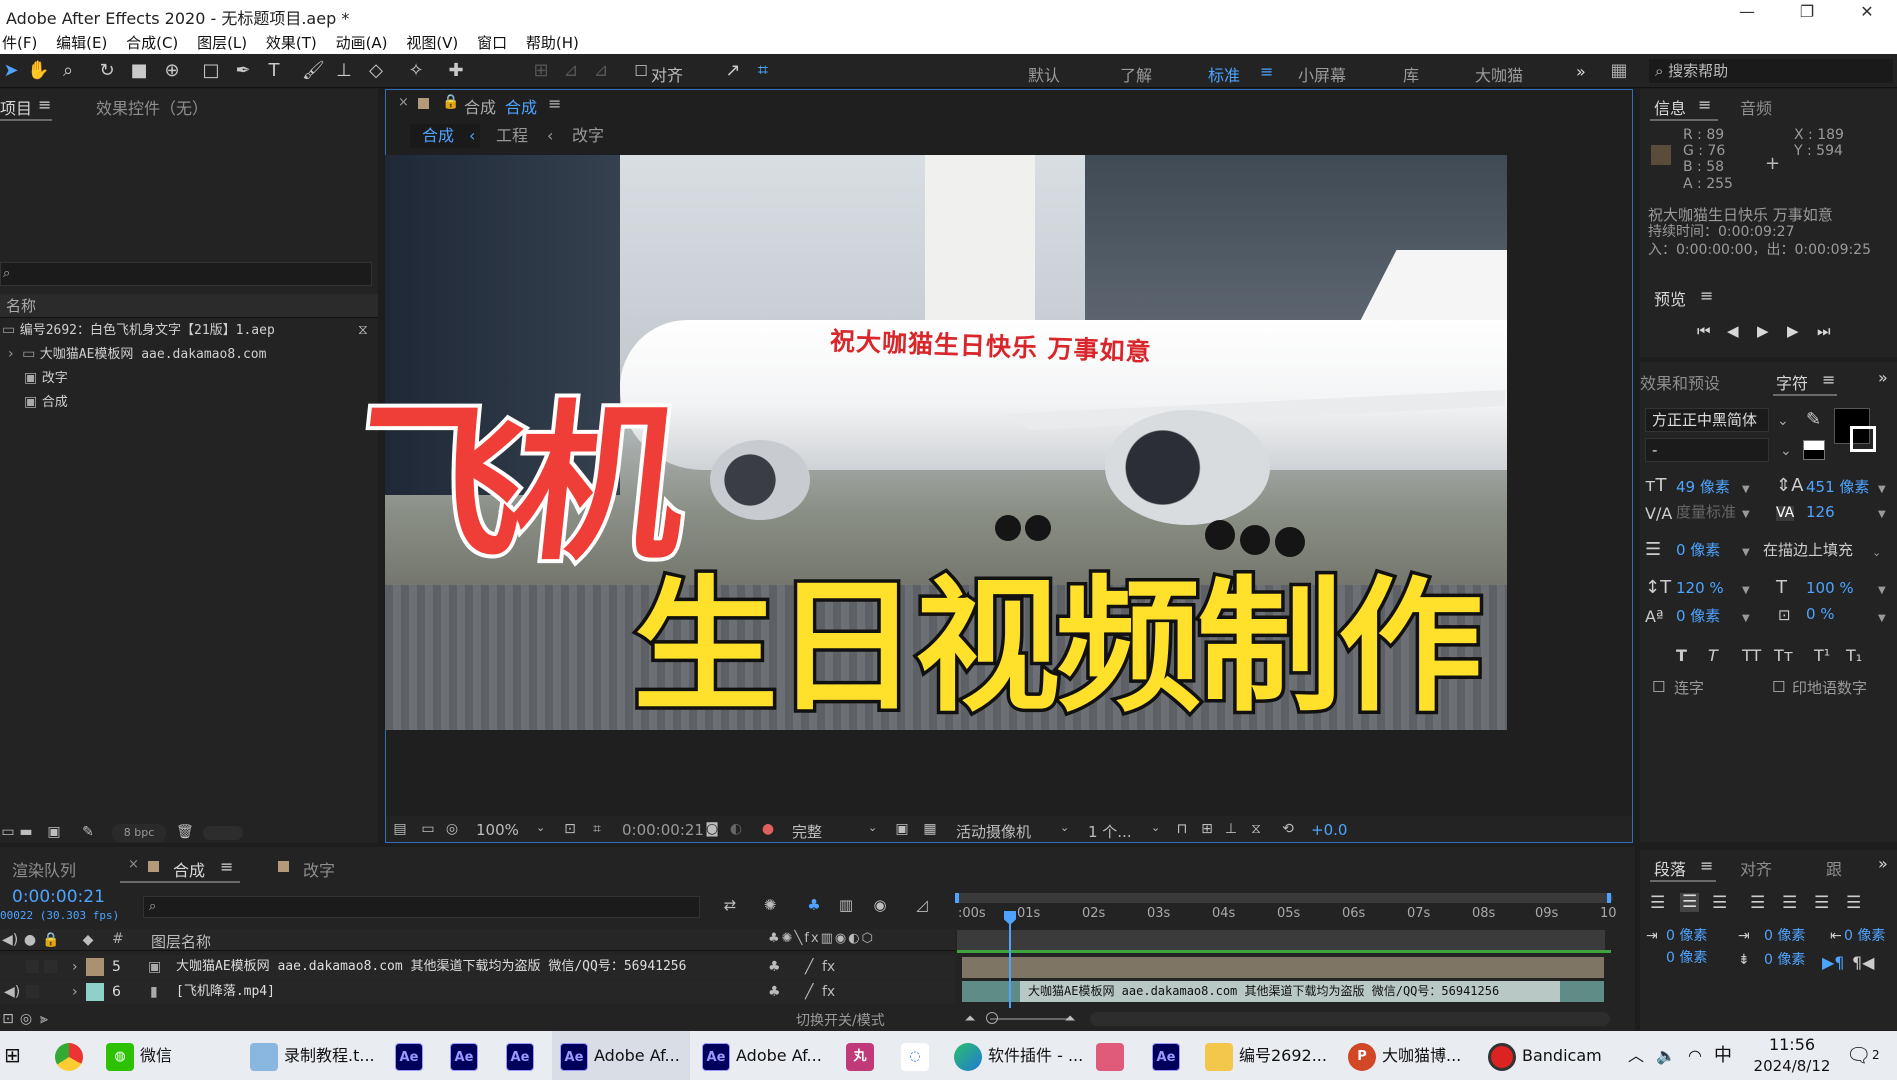 The height and width of the screenshot is (1080, 1897). What do you see at coordinates (1763, 331) in the screenshot?
I see `play-icon: ▶` at bounding box center [1763, 331].